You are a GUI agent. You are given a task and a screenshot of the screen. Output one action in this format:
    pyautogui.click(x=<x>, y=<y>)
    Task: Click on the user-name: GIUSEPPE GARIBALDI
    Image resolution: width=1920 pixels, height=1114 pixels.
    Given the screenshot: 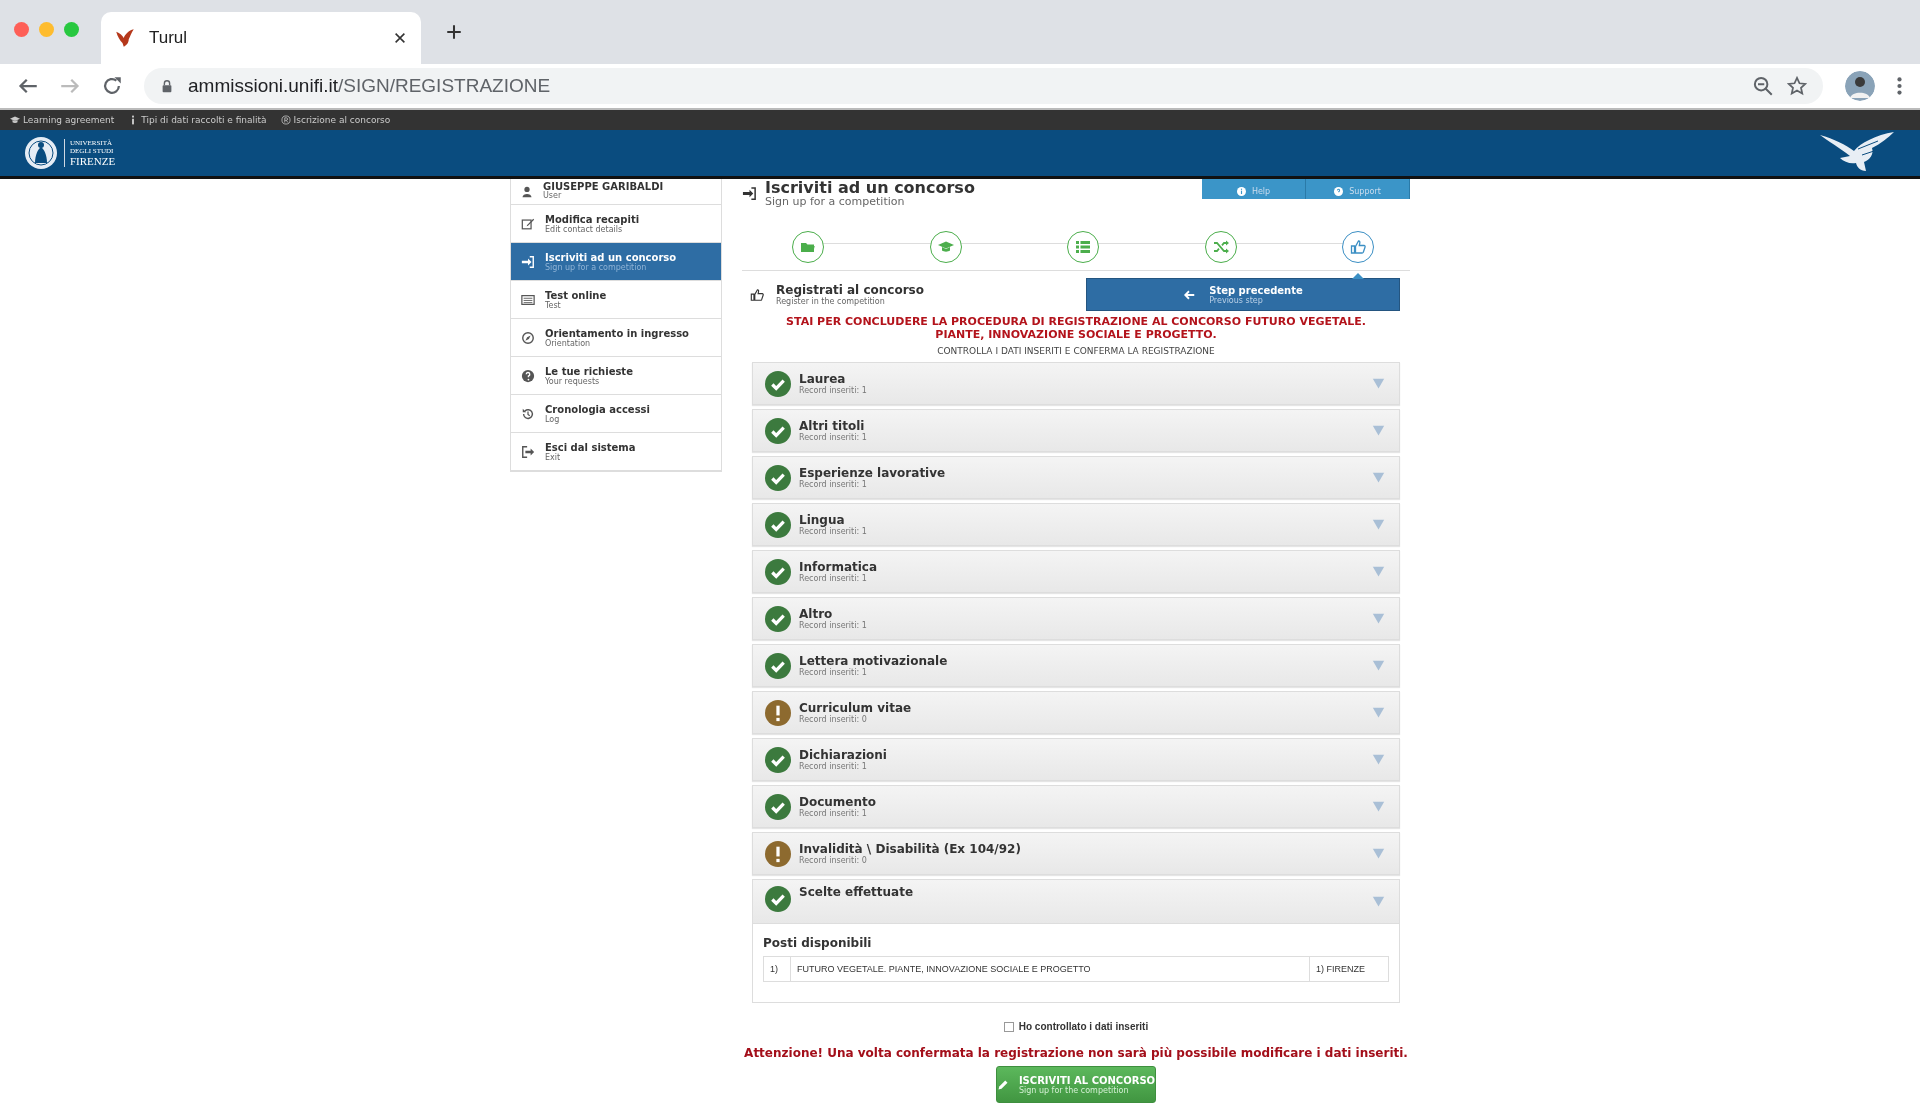 What is the action you would take?
    pyautogui.click(x=603, y=187)
    